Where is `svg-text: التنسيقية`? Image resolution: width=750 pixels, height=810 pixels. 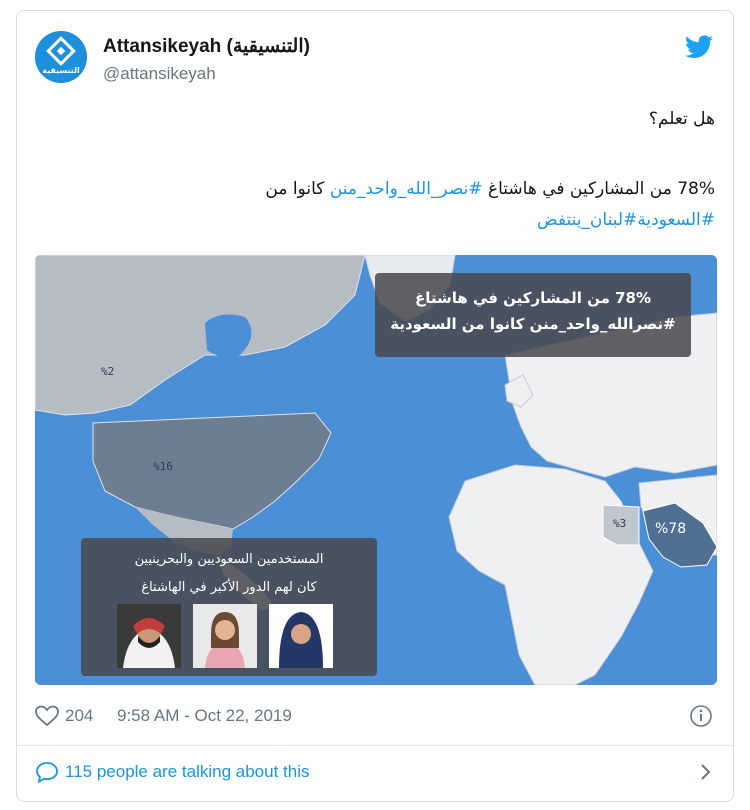 svg-text: التنسيقية is located at coordinates (61, 70).